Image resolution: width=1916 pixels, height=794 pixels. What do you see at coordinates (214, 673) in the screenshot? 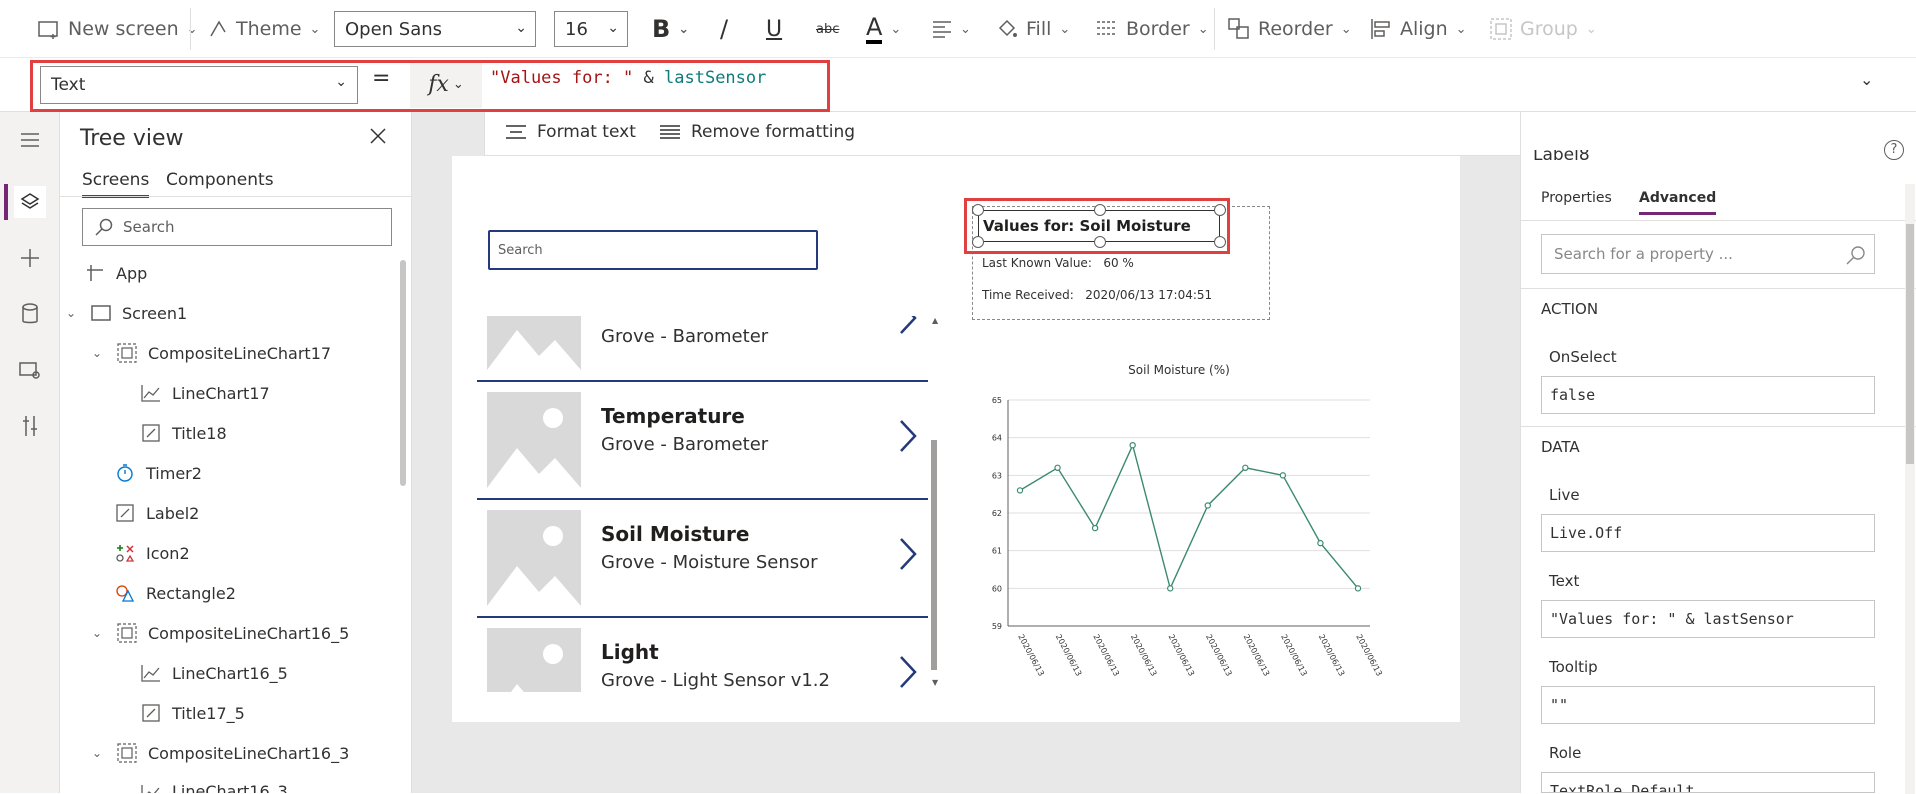
I see `tree-item-linechart16-5: LineChart16_5` at bounding box center [214, 673].